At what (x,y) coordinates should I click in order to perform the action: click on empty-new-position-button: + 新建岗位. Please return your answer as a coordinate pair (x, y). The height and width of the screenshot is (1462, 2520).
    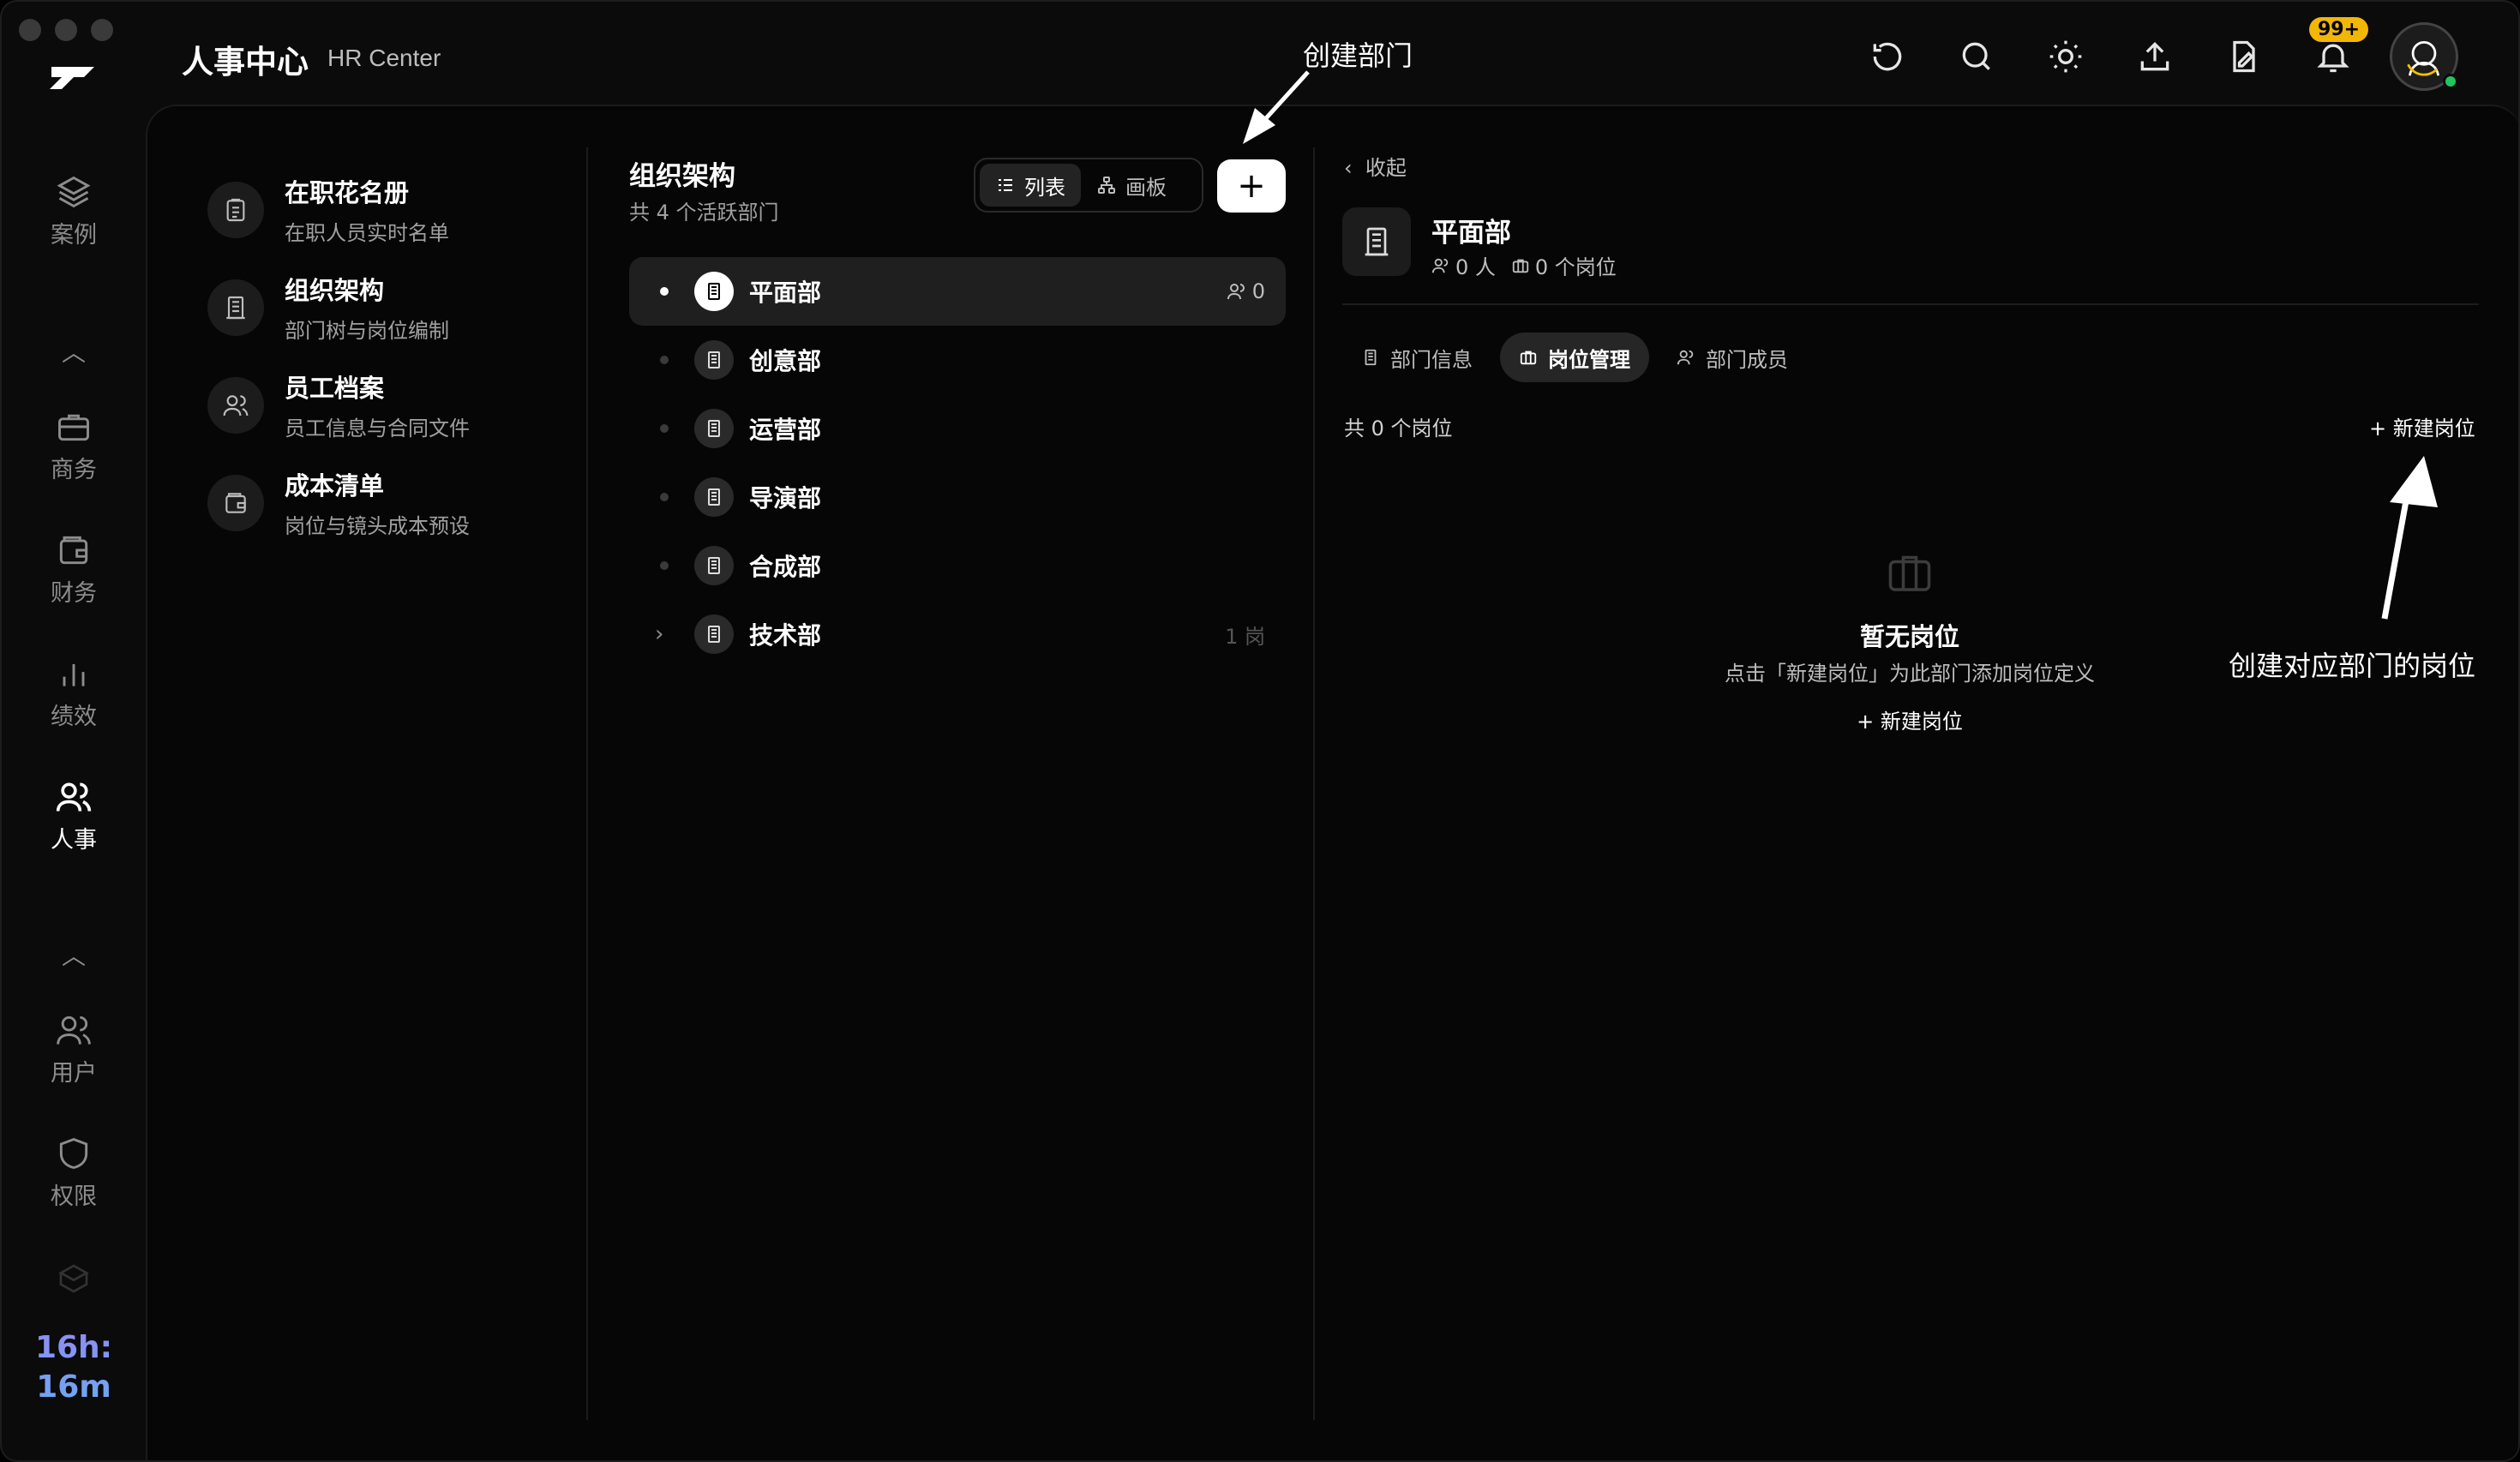
    Looking at the image, I should click on (1260, 719).